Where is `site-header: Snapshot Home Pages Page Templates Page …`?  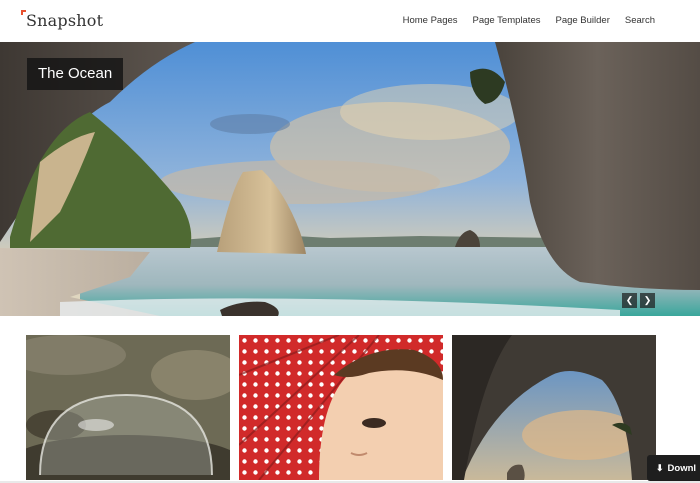
site-header: Snapshot Home Pages Page Templates Page … is located at coordinates (350, 21).